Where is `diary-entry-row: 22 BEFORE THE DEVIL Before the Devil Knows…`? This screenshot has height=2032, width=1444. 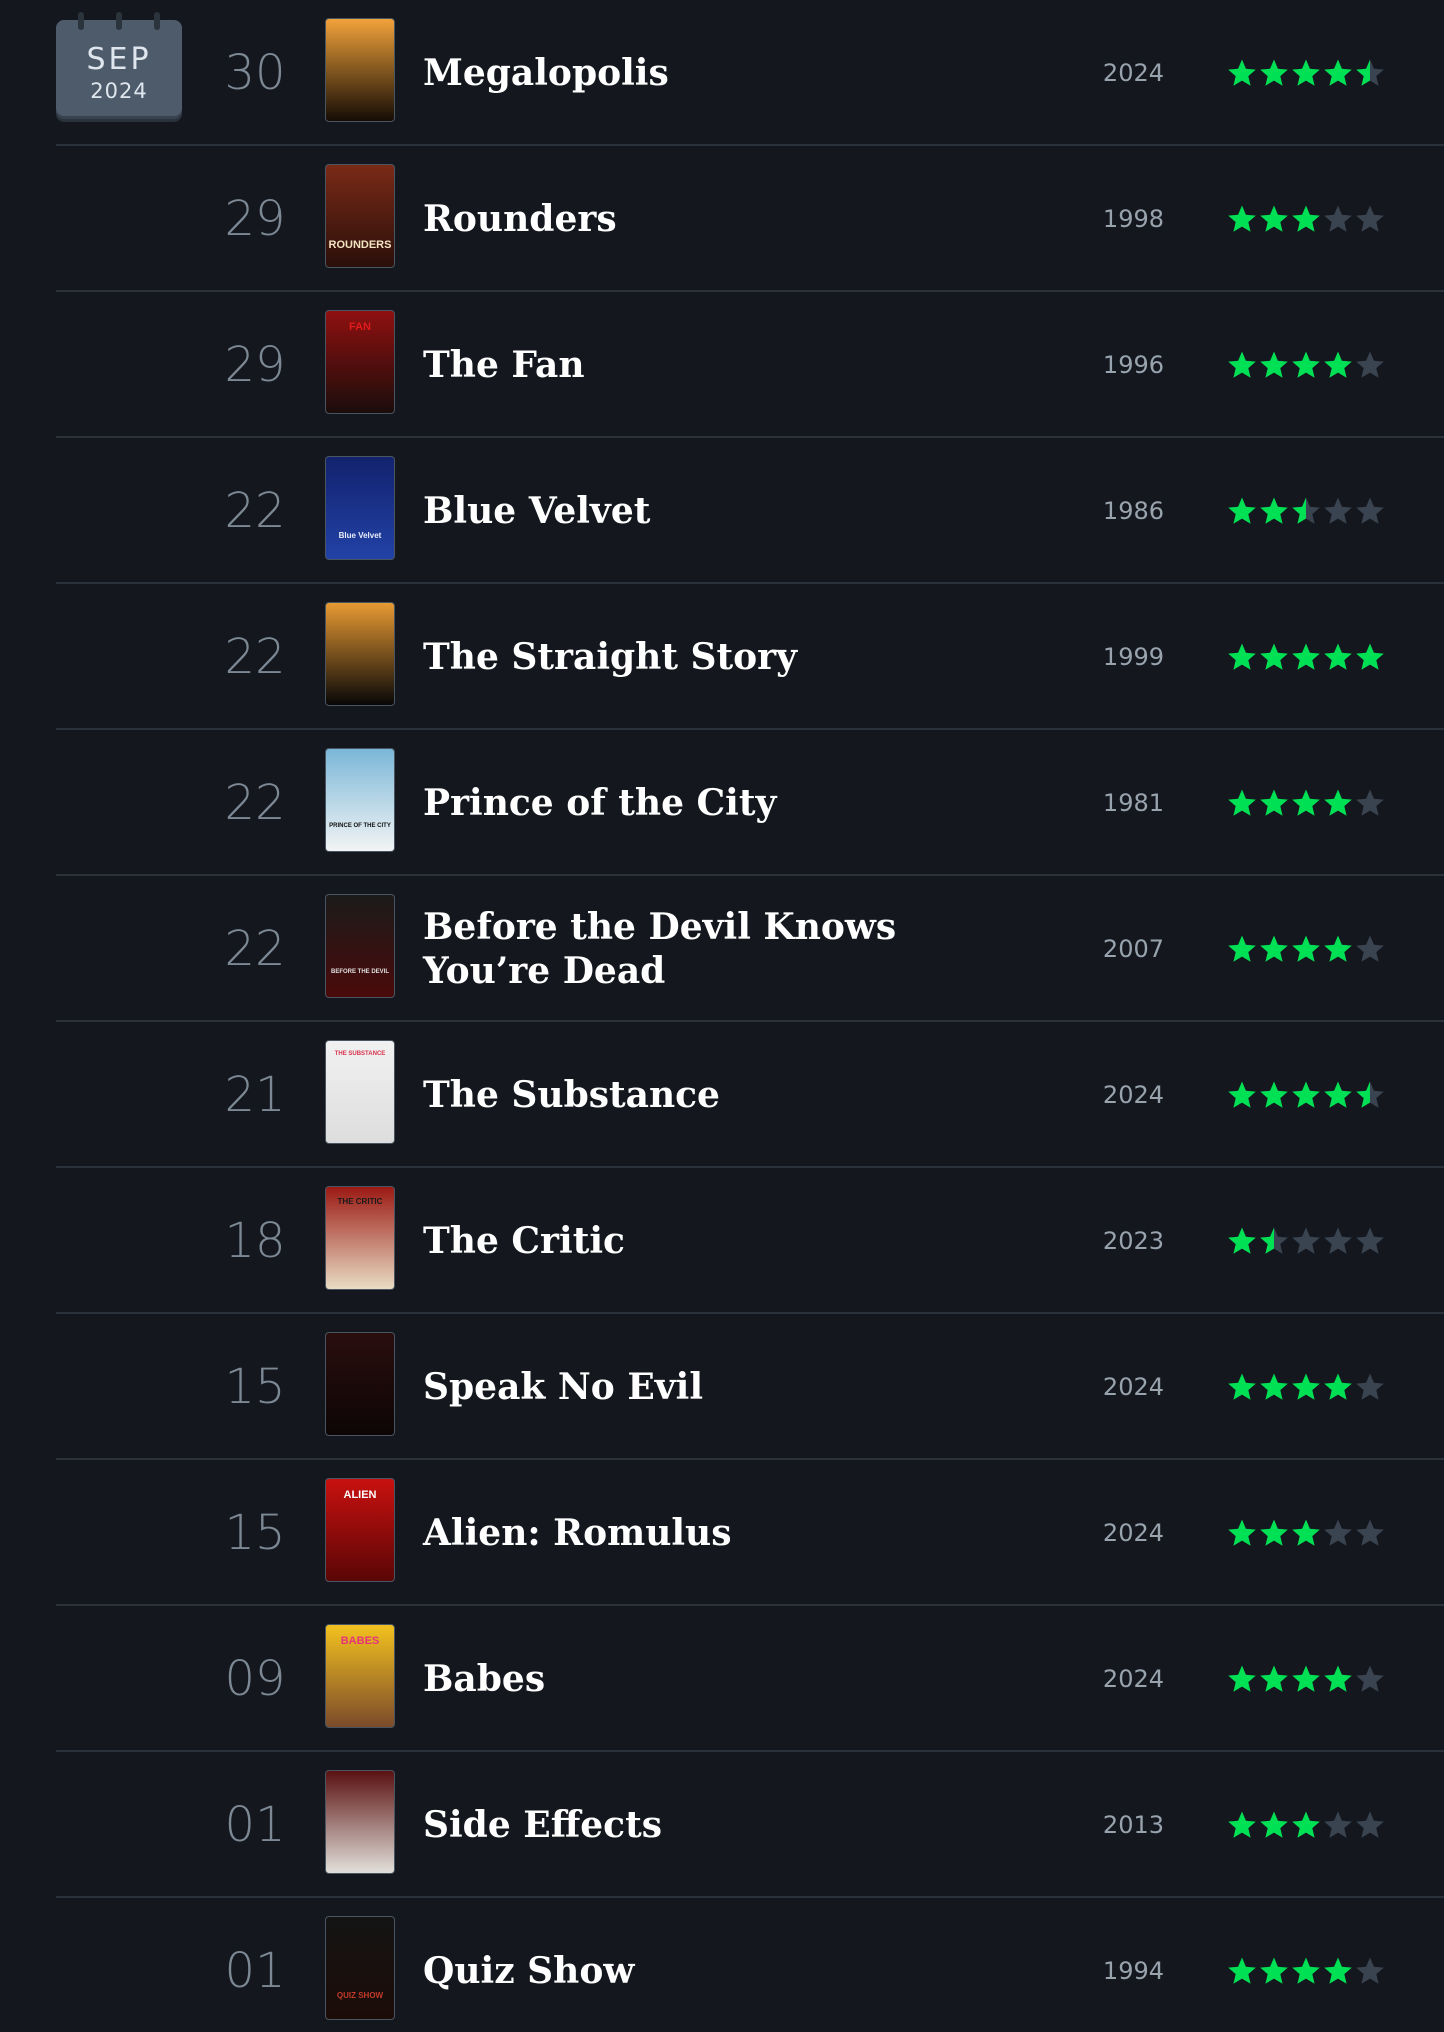 diary-entry-row: 22 BEFORE THE DEVIL Before the Devil Knows… is located at coordinates (722, 949).